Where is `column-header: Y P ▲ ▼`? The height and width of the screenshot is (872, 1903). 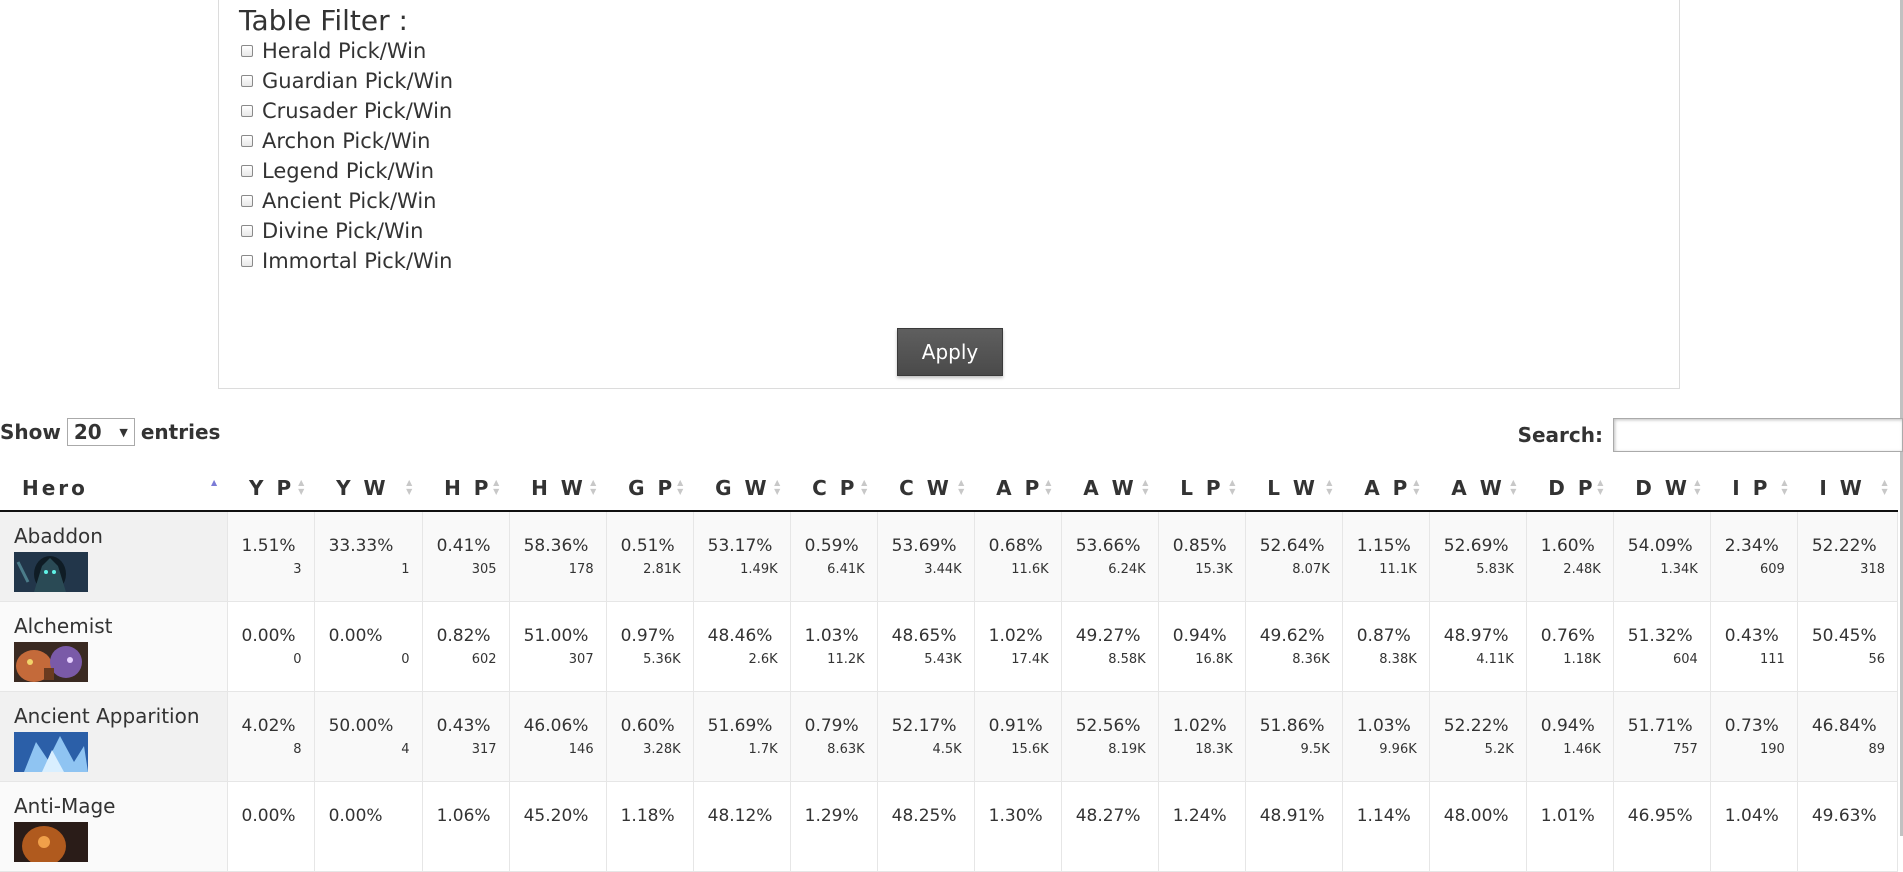
column-header: Y P ▲ ▼ is located at coordinates (271, 488).